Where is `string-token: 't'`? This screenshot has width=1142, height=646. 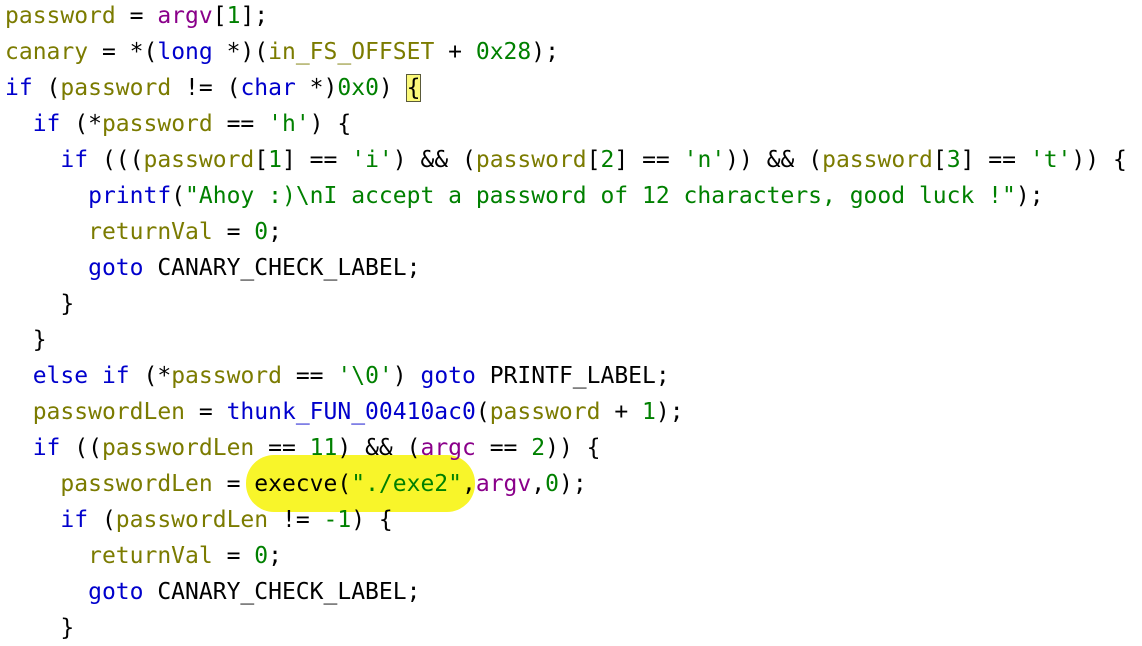 string-token: 't' is located at coordinates (1051, 160).